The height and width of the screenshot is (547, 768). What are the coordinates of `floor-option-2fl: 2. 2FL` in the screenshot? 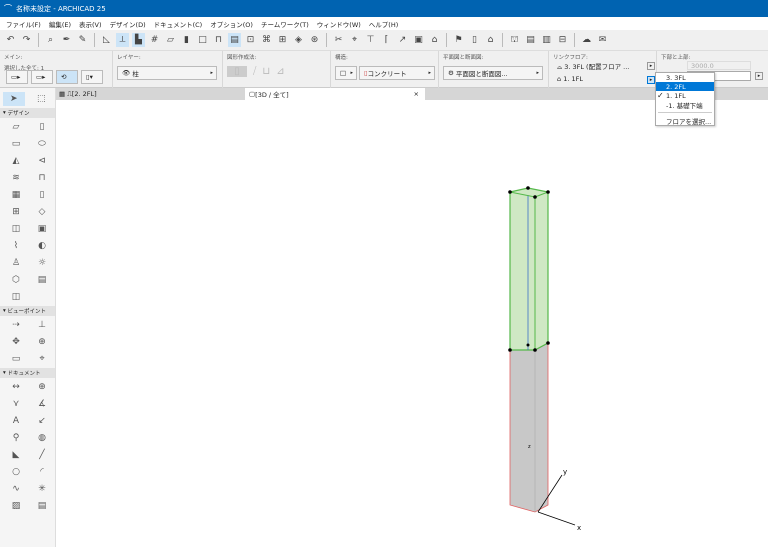 It's located at (685, 86).